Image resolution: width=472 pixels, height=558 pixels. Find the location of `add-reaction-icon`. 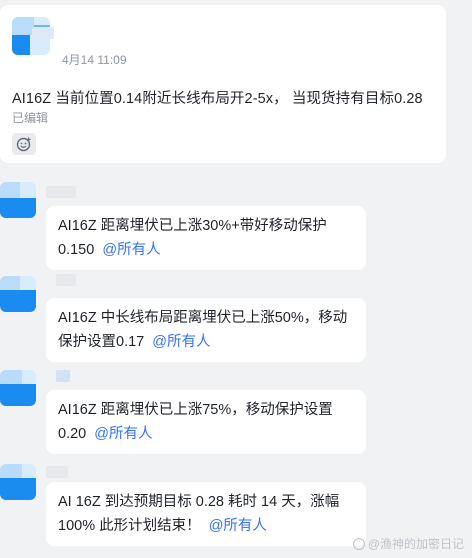

add-reaction-icon is located at coordinates (23, 144).